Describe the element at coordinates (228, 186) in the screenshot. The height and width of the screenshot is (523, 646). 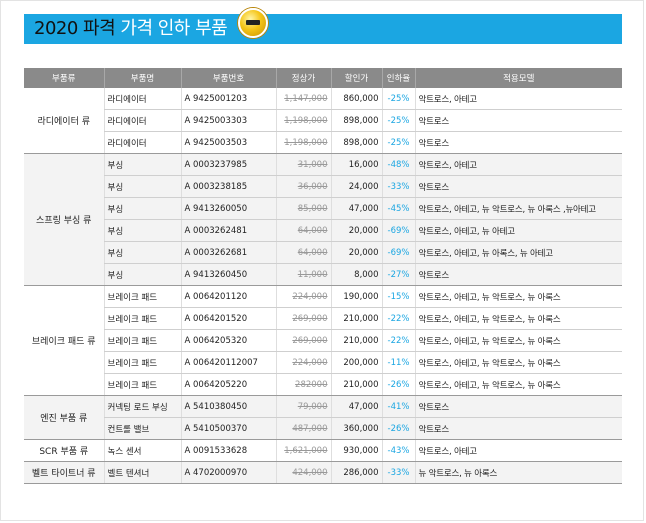
I see `part-number: A 0003238185` at that location.